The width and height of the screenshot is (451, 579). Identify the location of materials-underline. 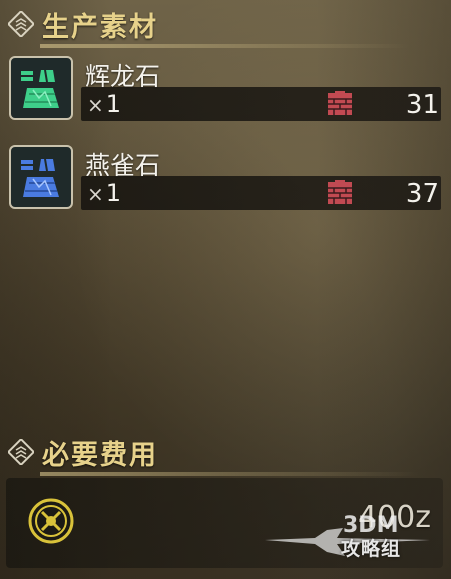
(225, 46).